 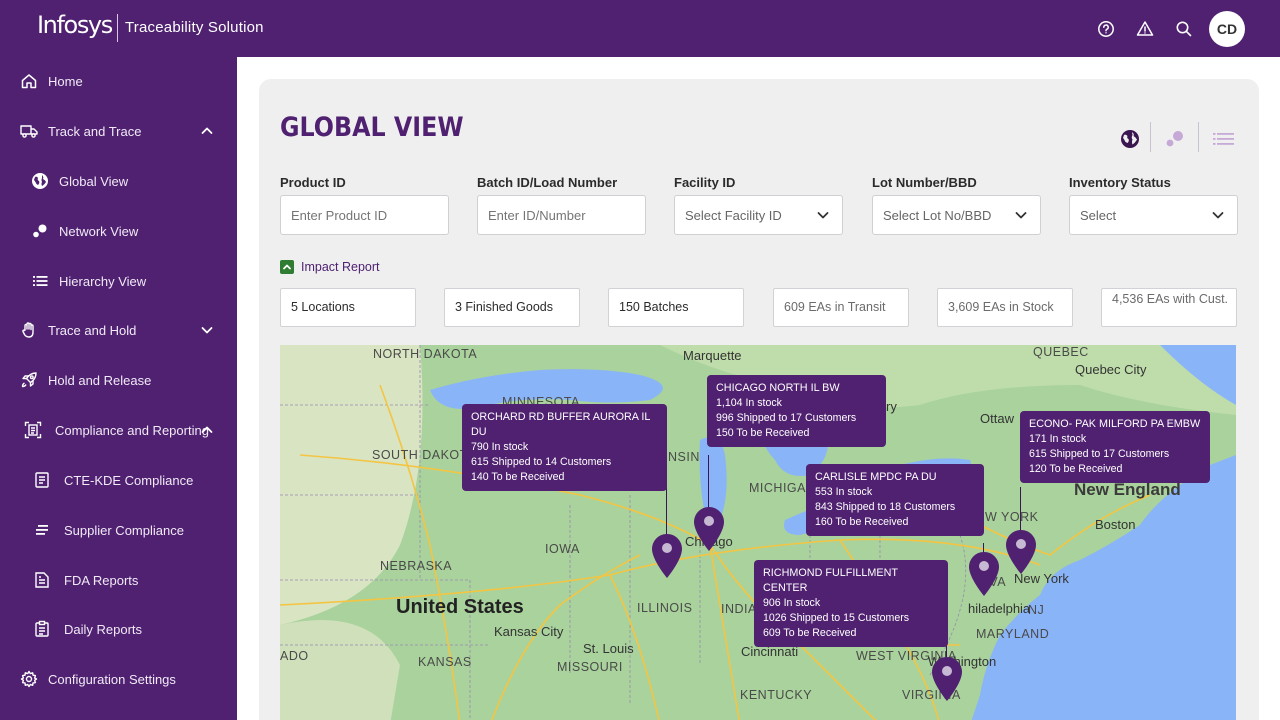 I want to click on sidebar-item-daily-reports: Daily Reports, so click(x=118, y=629).